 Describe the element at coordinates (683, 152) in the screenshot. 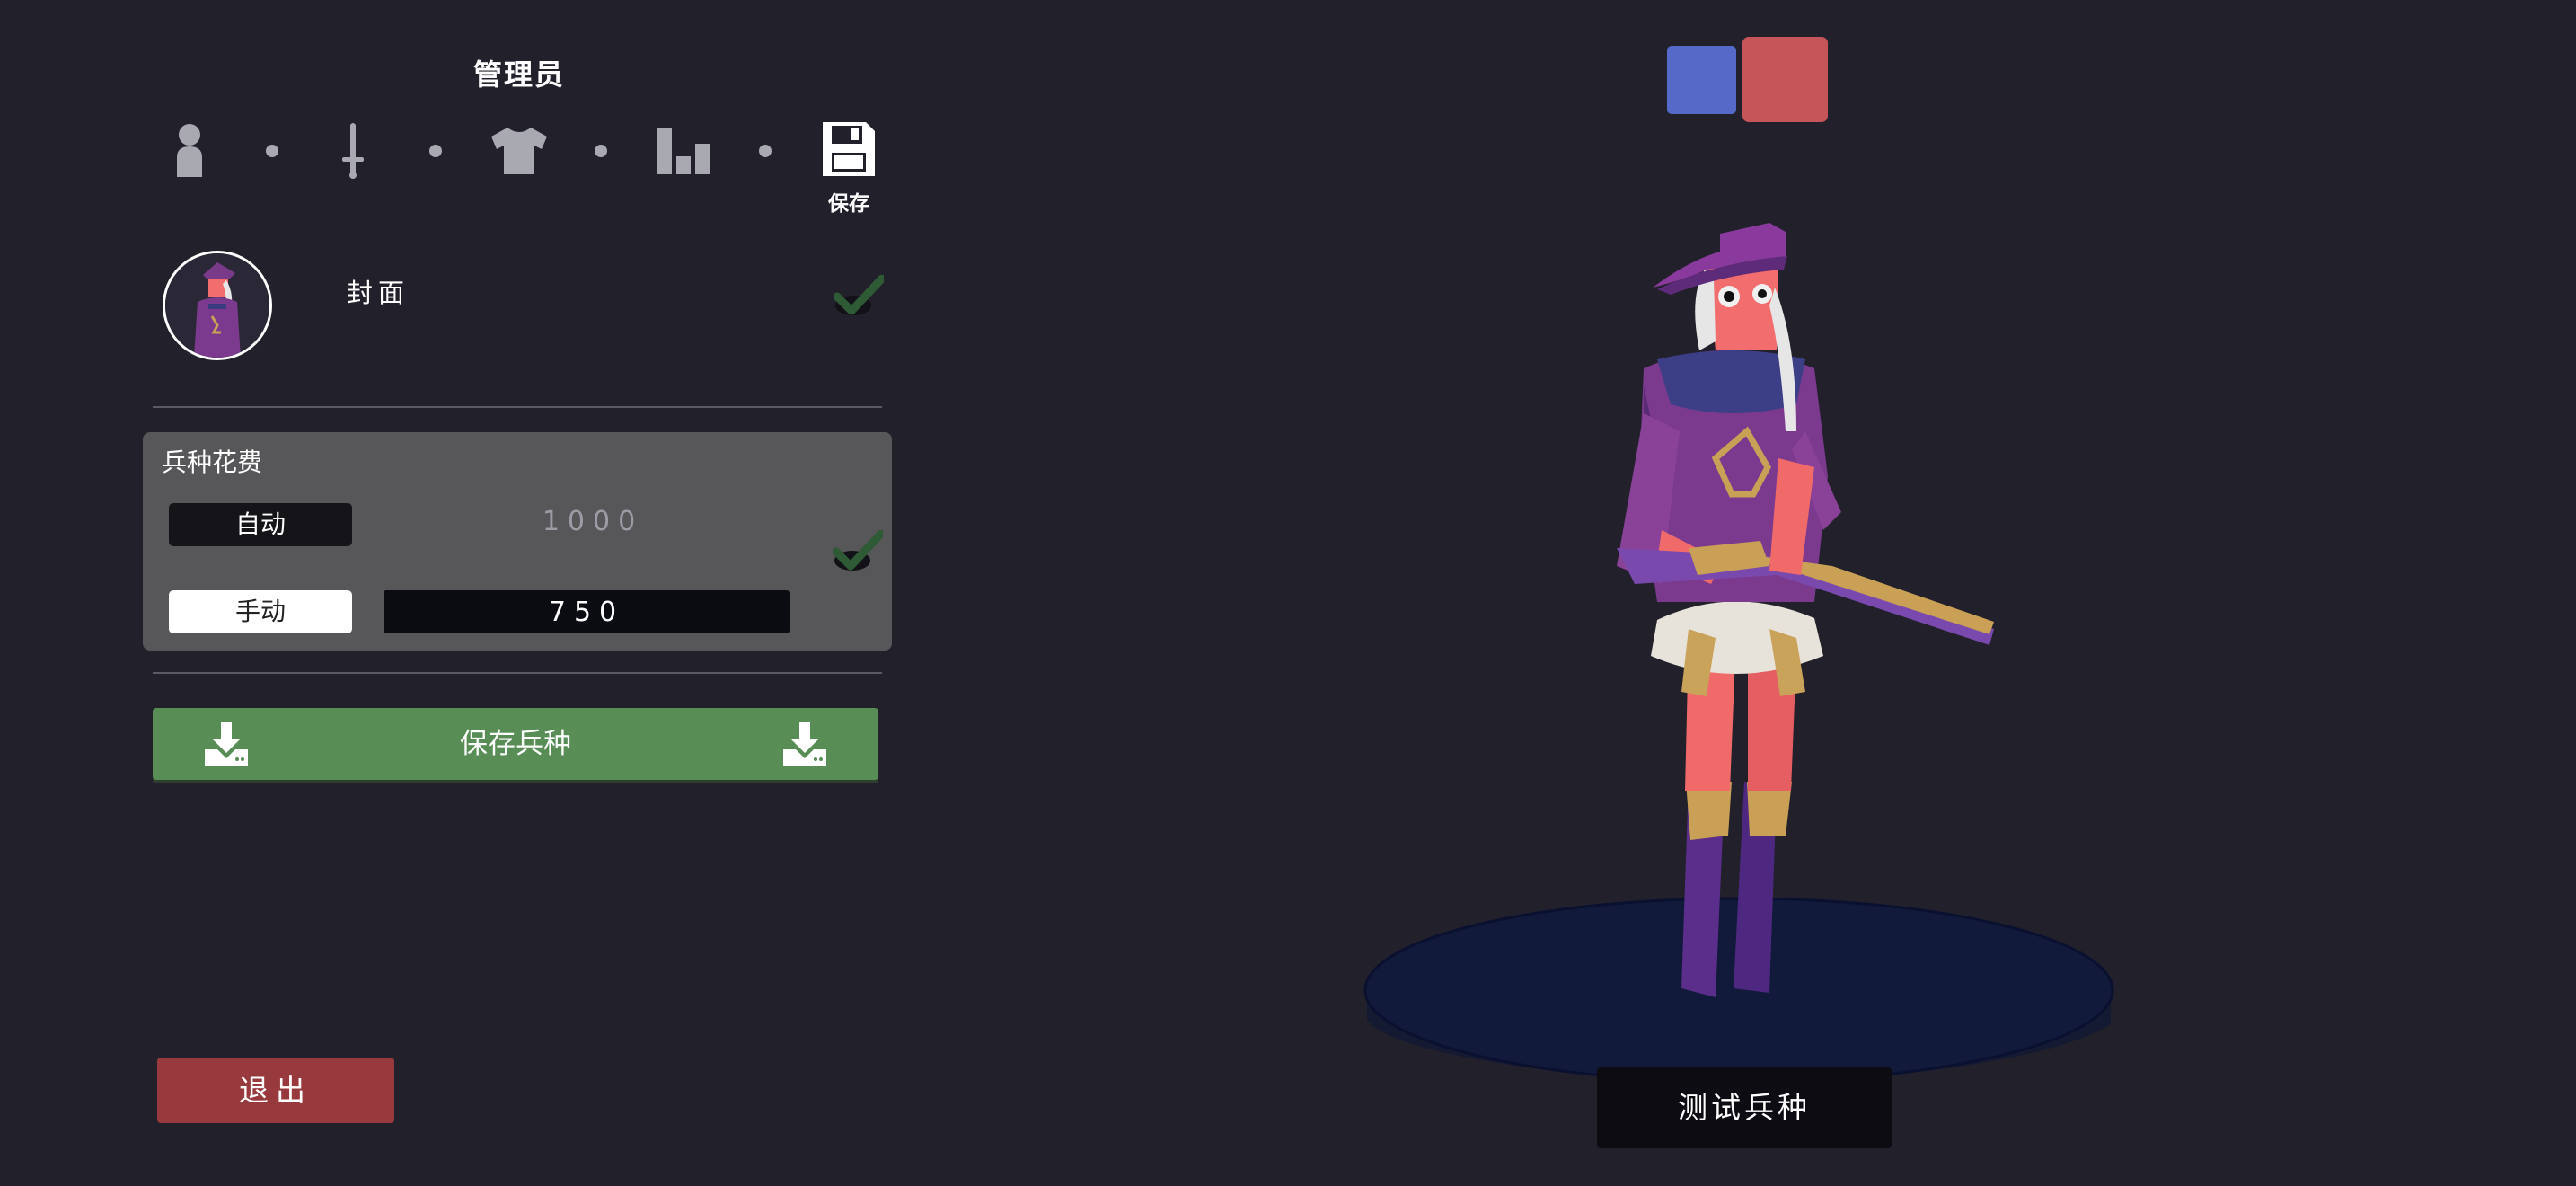

I see `bar-chart-icon` at that location.